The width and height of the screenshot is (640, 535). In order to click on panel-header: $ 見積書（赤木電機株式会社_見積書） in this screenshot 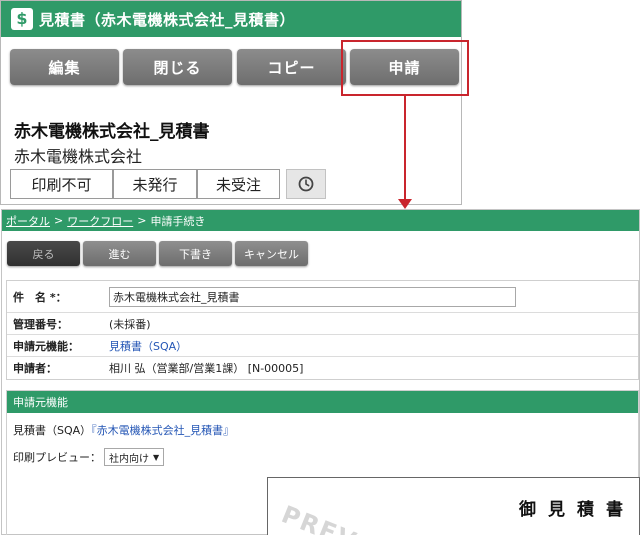, I will do `click(231, 19)`.